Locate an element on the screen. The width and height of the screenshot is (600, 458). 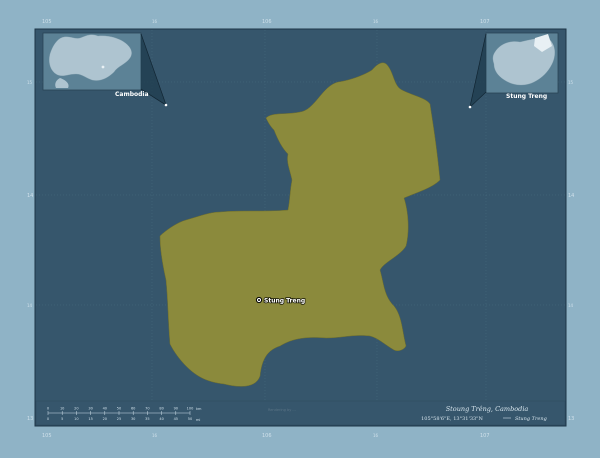
scale-number-top: 80 is located at coordinates (161, 409).